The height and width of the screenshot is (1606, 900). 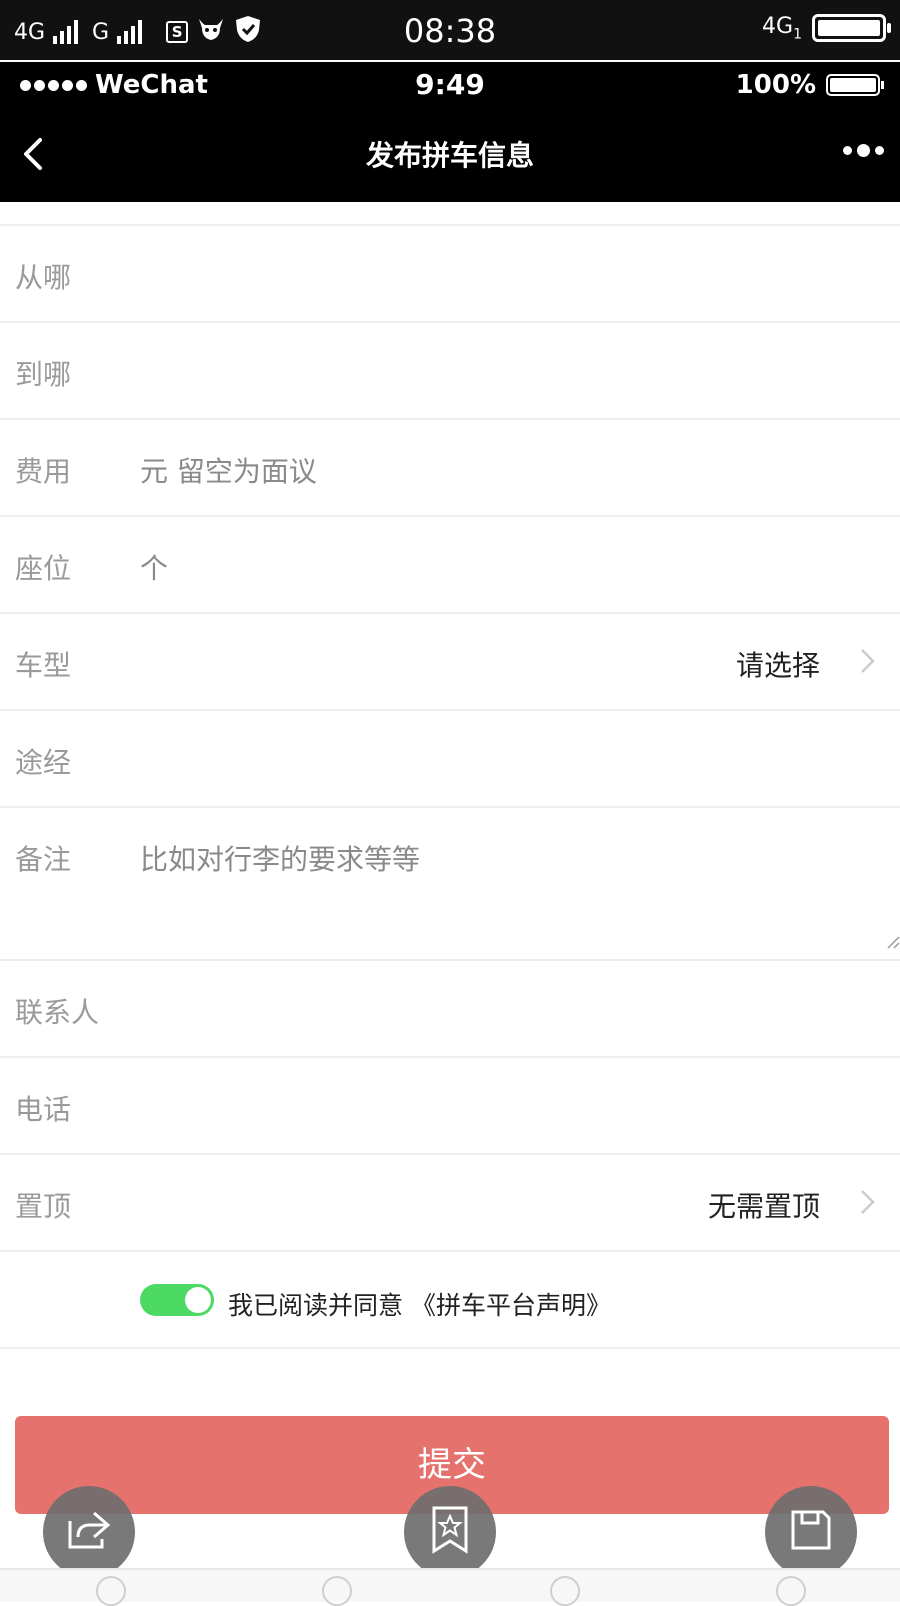 I want to click on home-tab-icon, so click(x=111, y=1591).